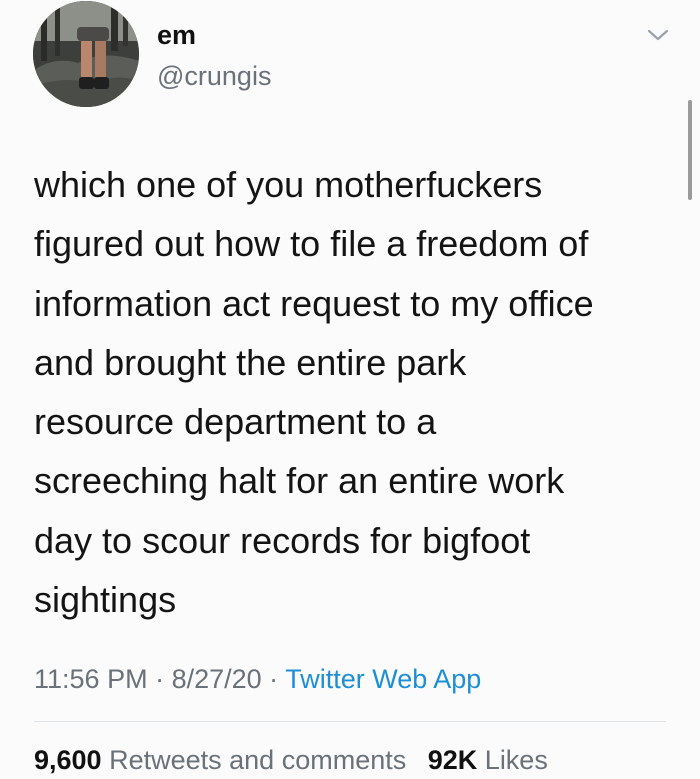  Describe the element at coordinates (452, 760) in the screenshot. I see `likes-count: 92K` at that location.